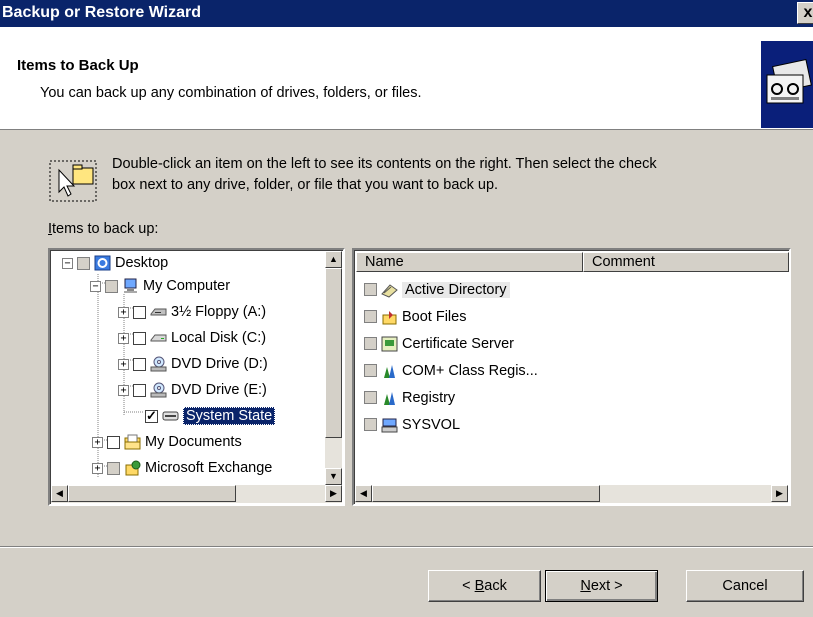 Image resolution: width=813 pixels, height=617 pixels. I want to click on tree-item-label: Microsoft Exchange, so click(209, 468).